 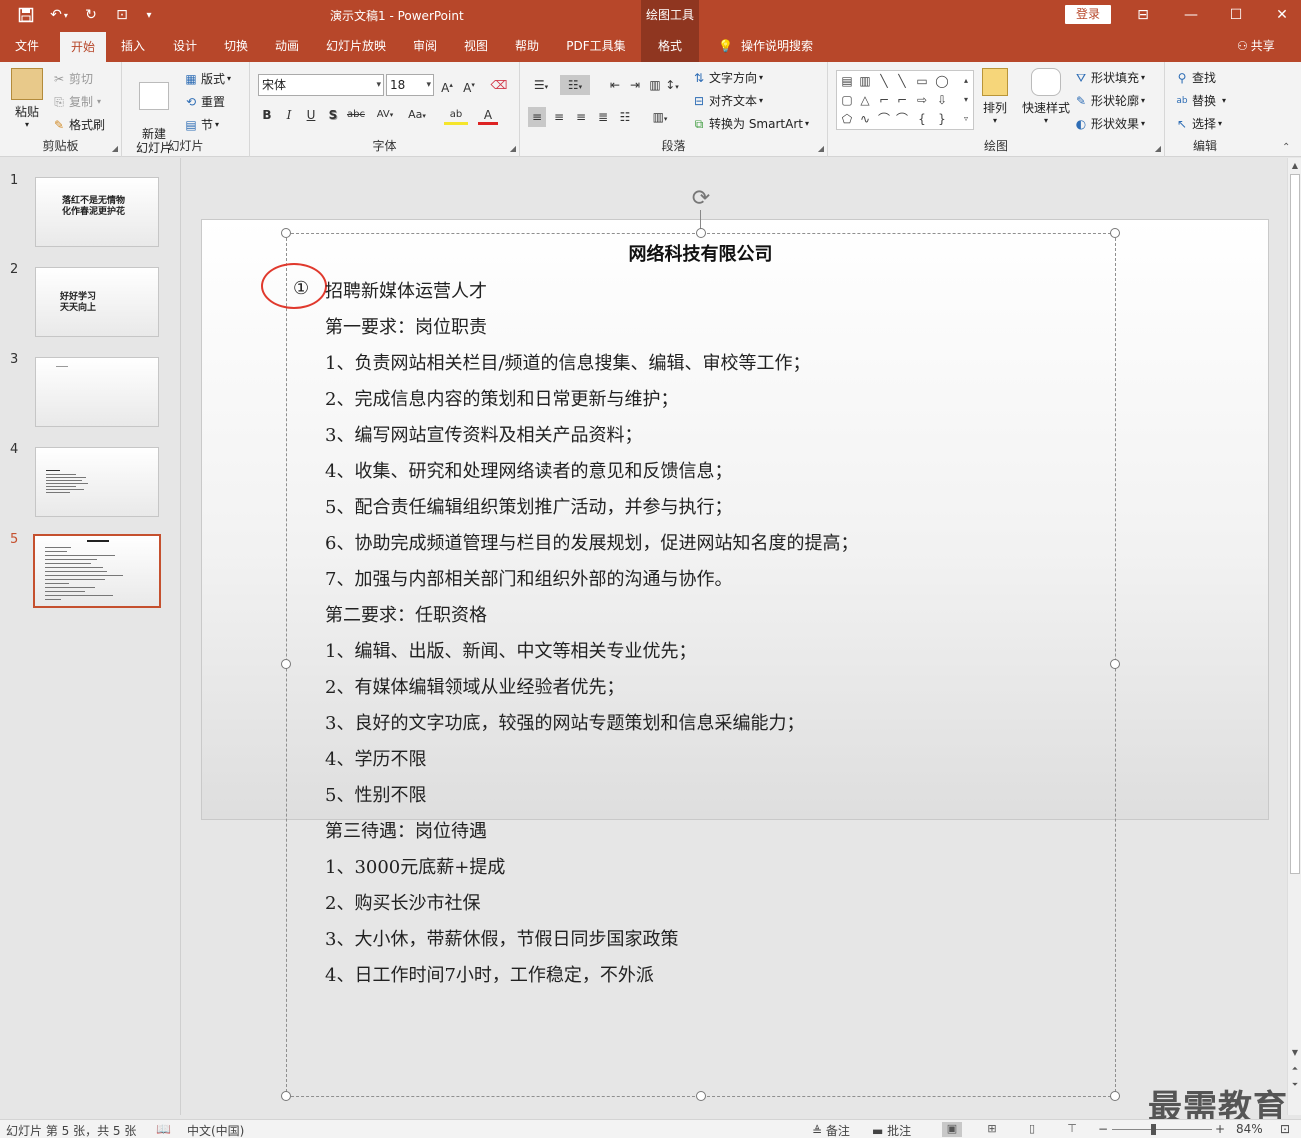 I want to click on share-button: ⚇ 共享, so click(x=1256, y=46).